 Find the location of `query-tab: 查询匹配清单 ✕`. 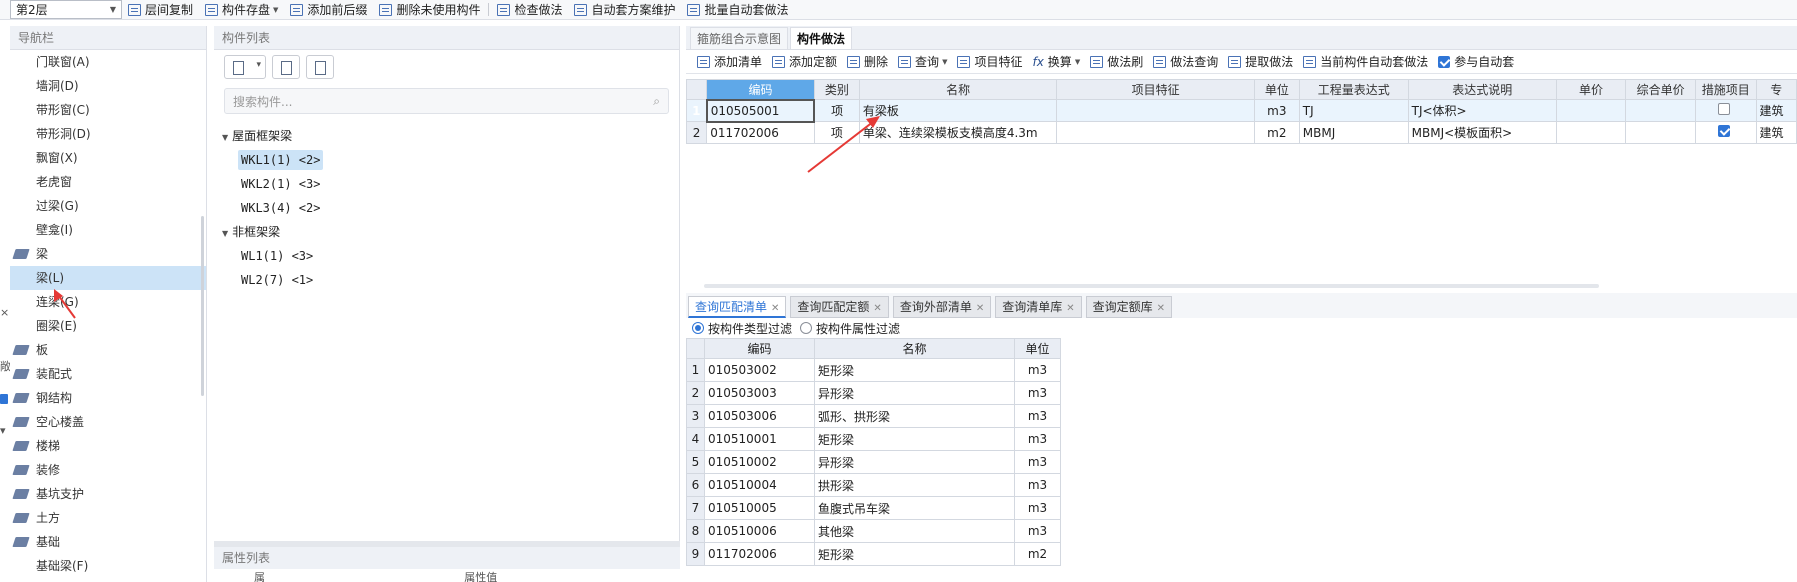

query-tab: 查询匹配清单 ✕ is located at coordinates (737, 307).